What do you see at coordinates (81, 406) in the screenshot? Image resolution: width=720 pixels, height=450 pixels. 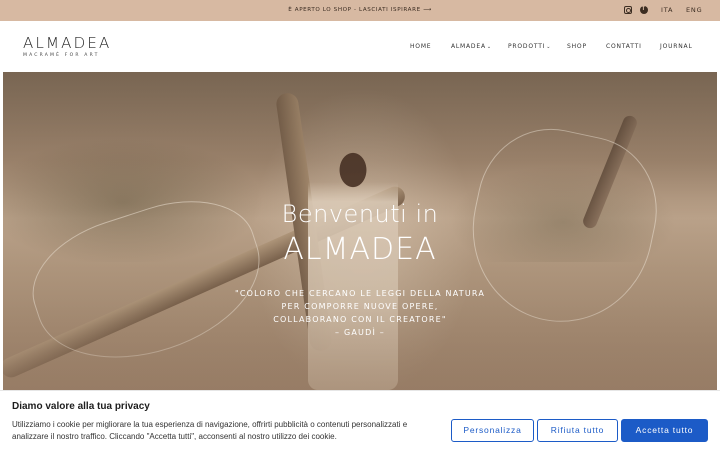 I see `cookie-title: Diamo valore alla tua privacy` at bounding box center [81, 406].